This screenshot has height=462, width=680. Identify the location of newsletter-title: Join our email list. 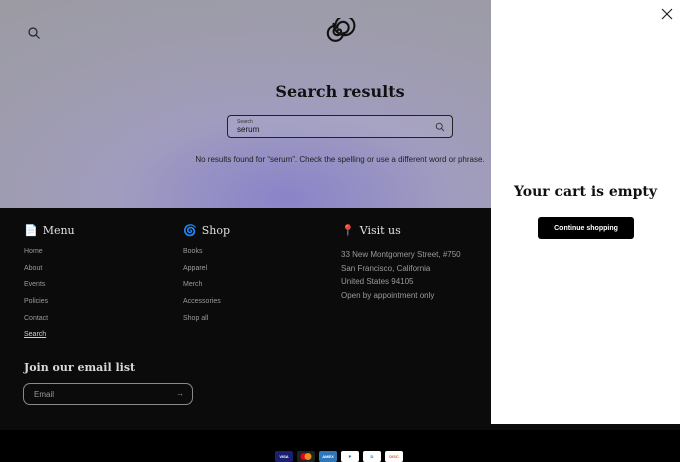
(80, 367).